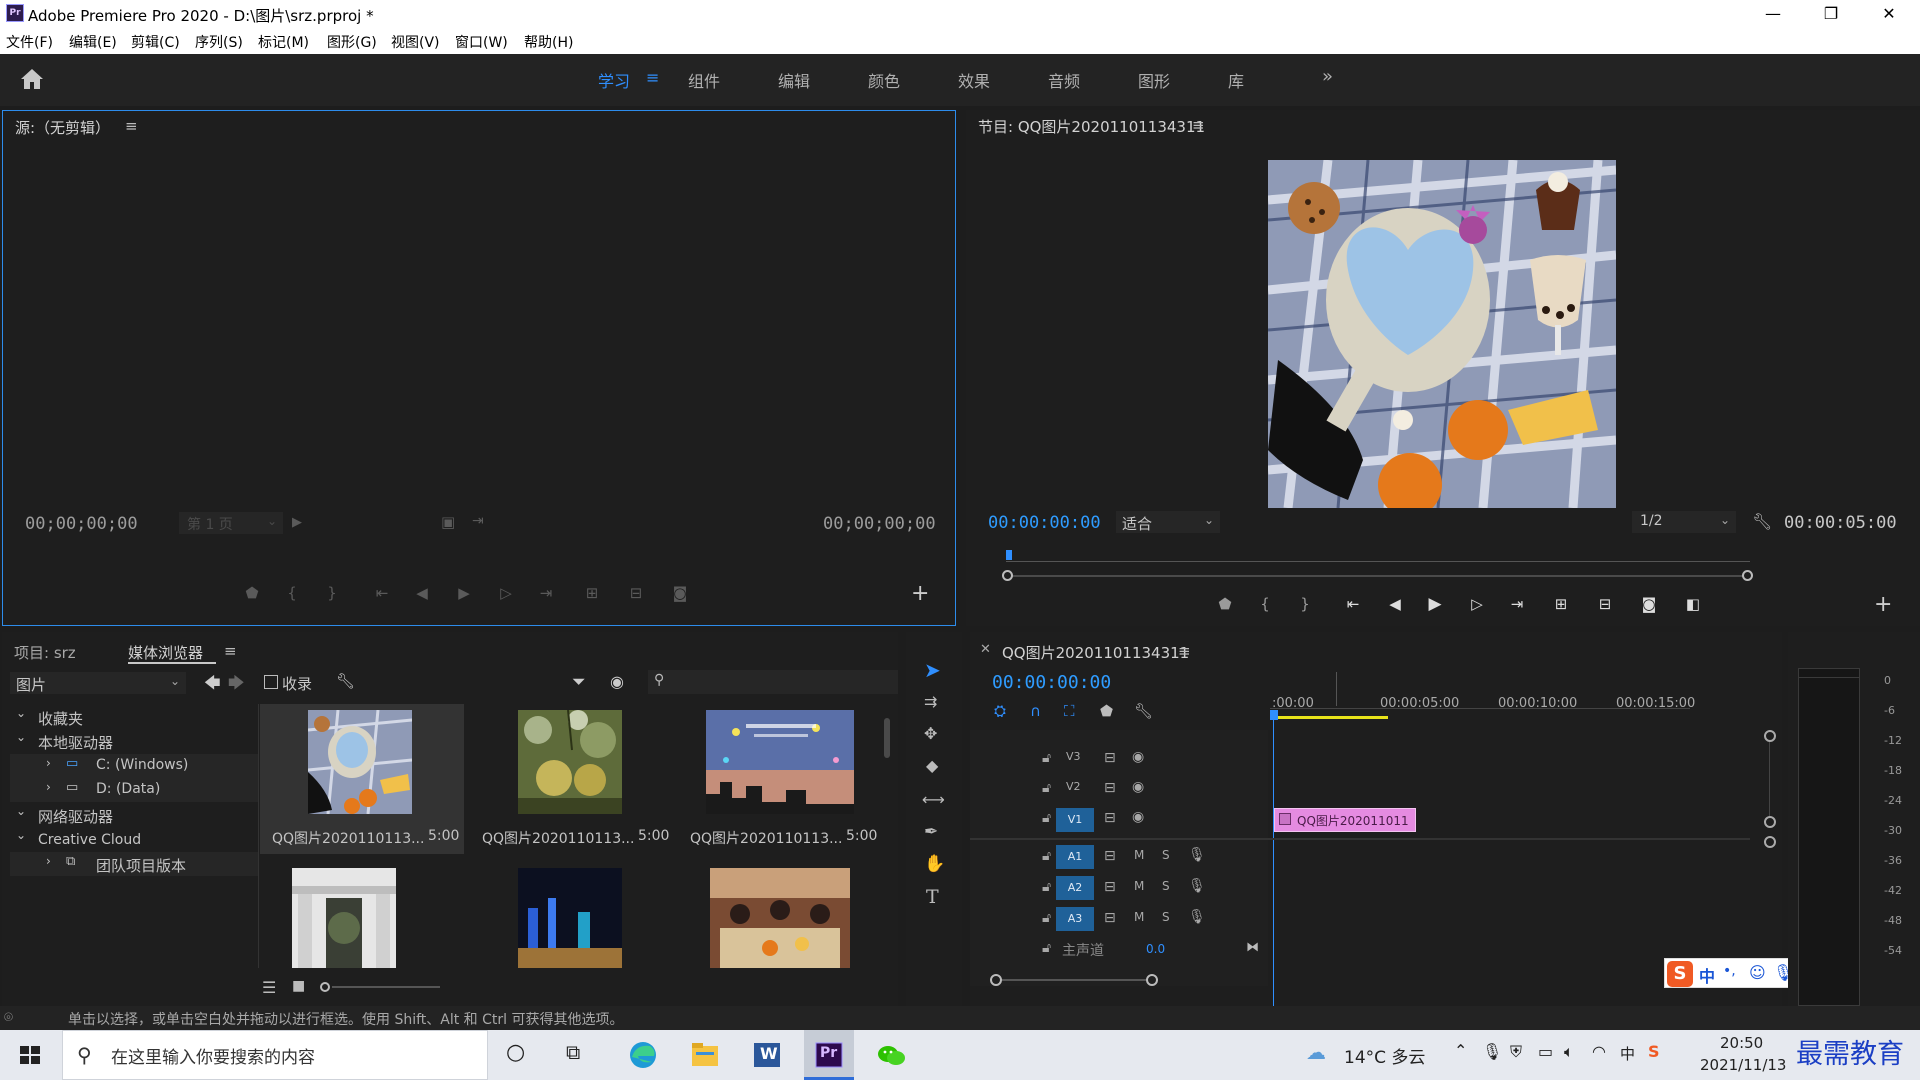 The image size is (1920, 1080). I want to click on tree-row-c: › ▭ C: (Windows), so click(134, 766).